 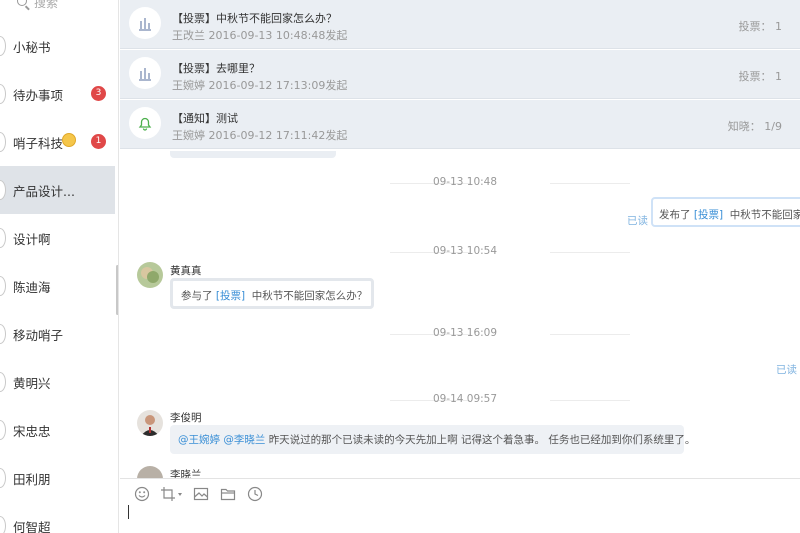 I want to click on timestamp-divider: 09-13 10:48, so click(x=460, y=183).